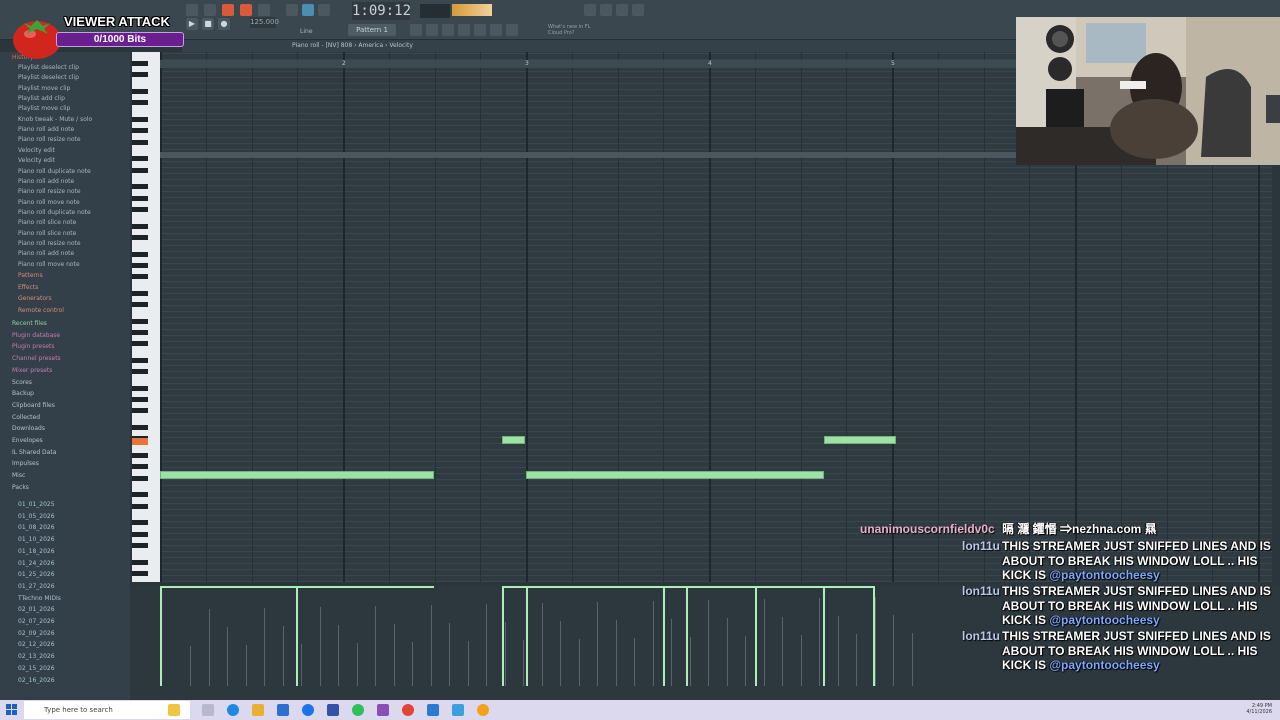 This screenshot has height=720, width=1280. I want to click on pack-item: 01_18_2026, so click(36, 551).